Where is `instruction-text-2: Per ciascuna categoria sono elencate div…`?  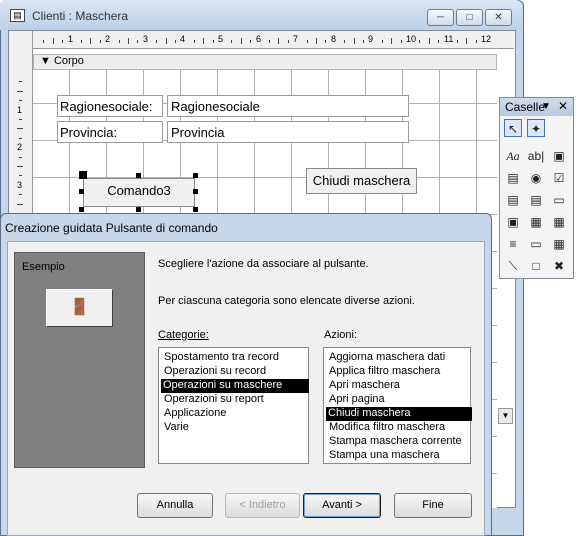 instruction-text-2: Per ciascuna categoria sono elencate div… is located at coordinates (286, 301).